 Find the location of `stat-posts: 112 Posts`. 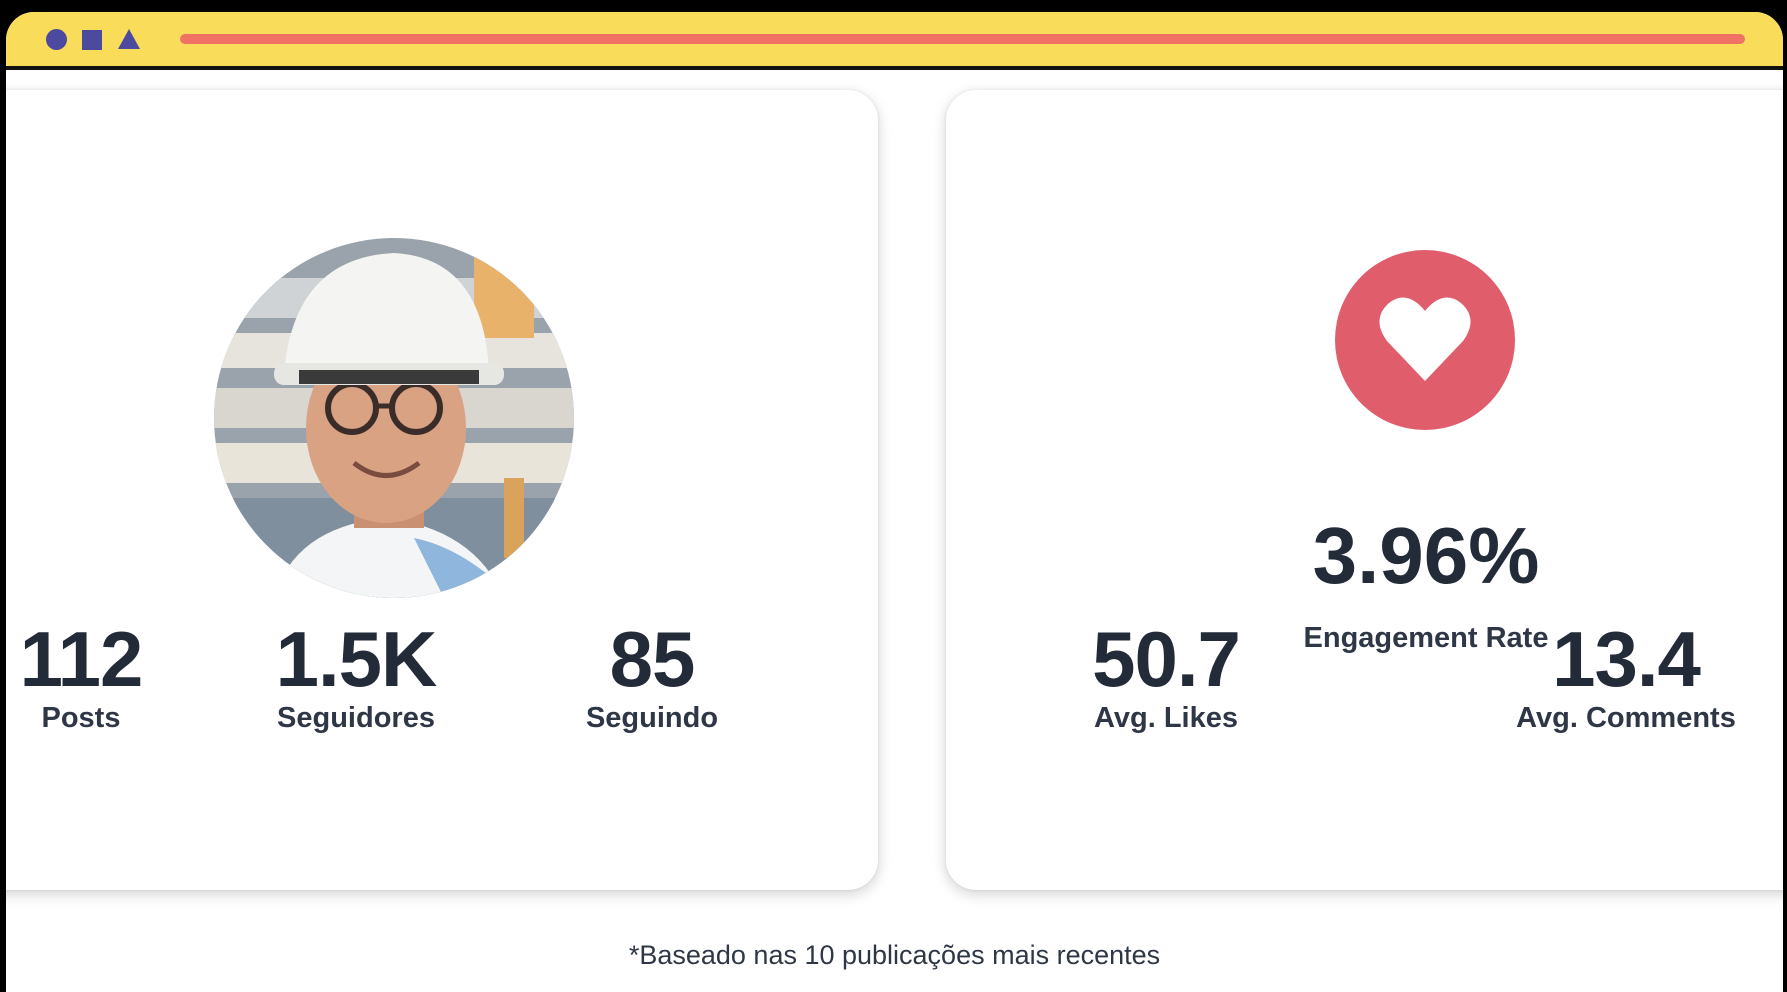

stat-posts: 112 Posts is located at coordinates (81, 677).